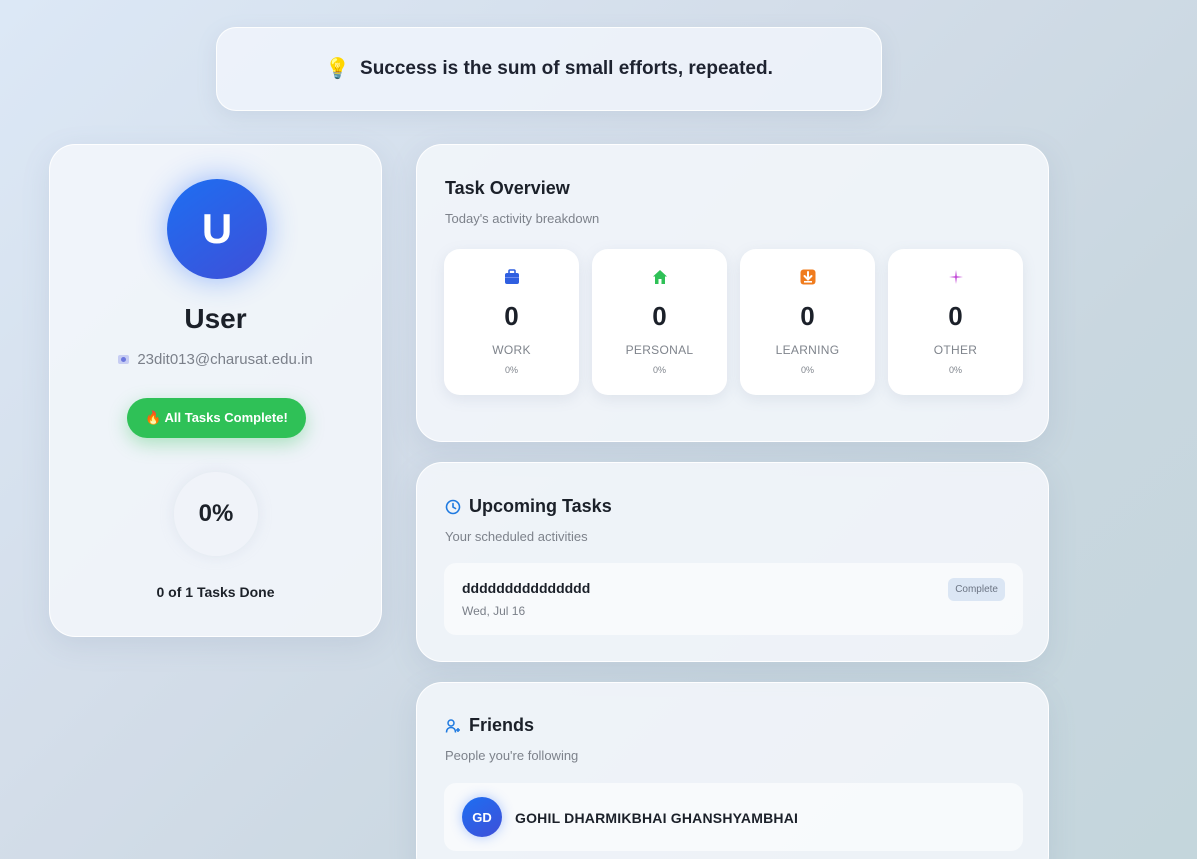 The image size is (1197, 859). I want to click on task-name: ddddddddddddddd, so click(526, 588).